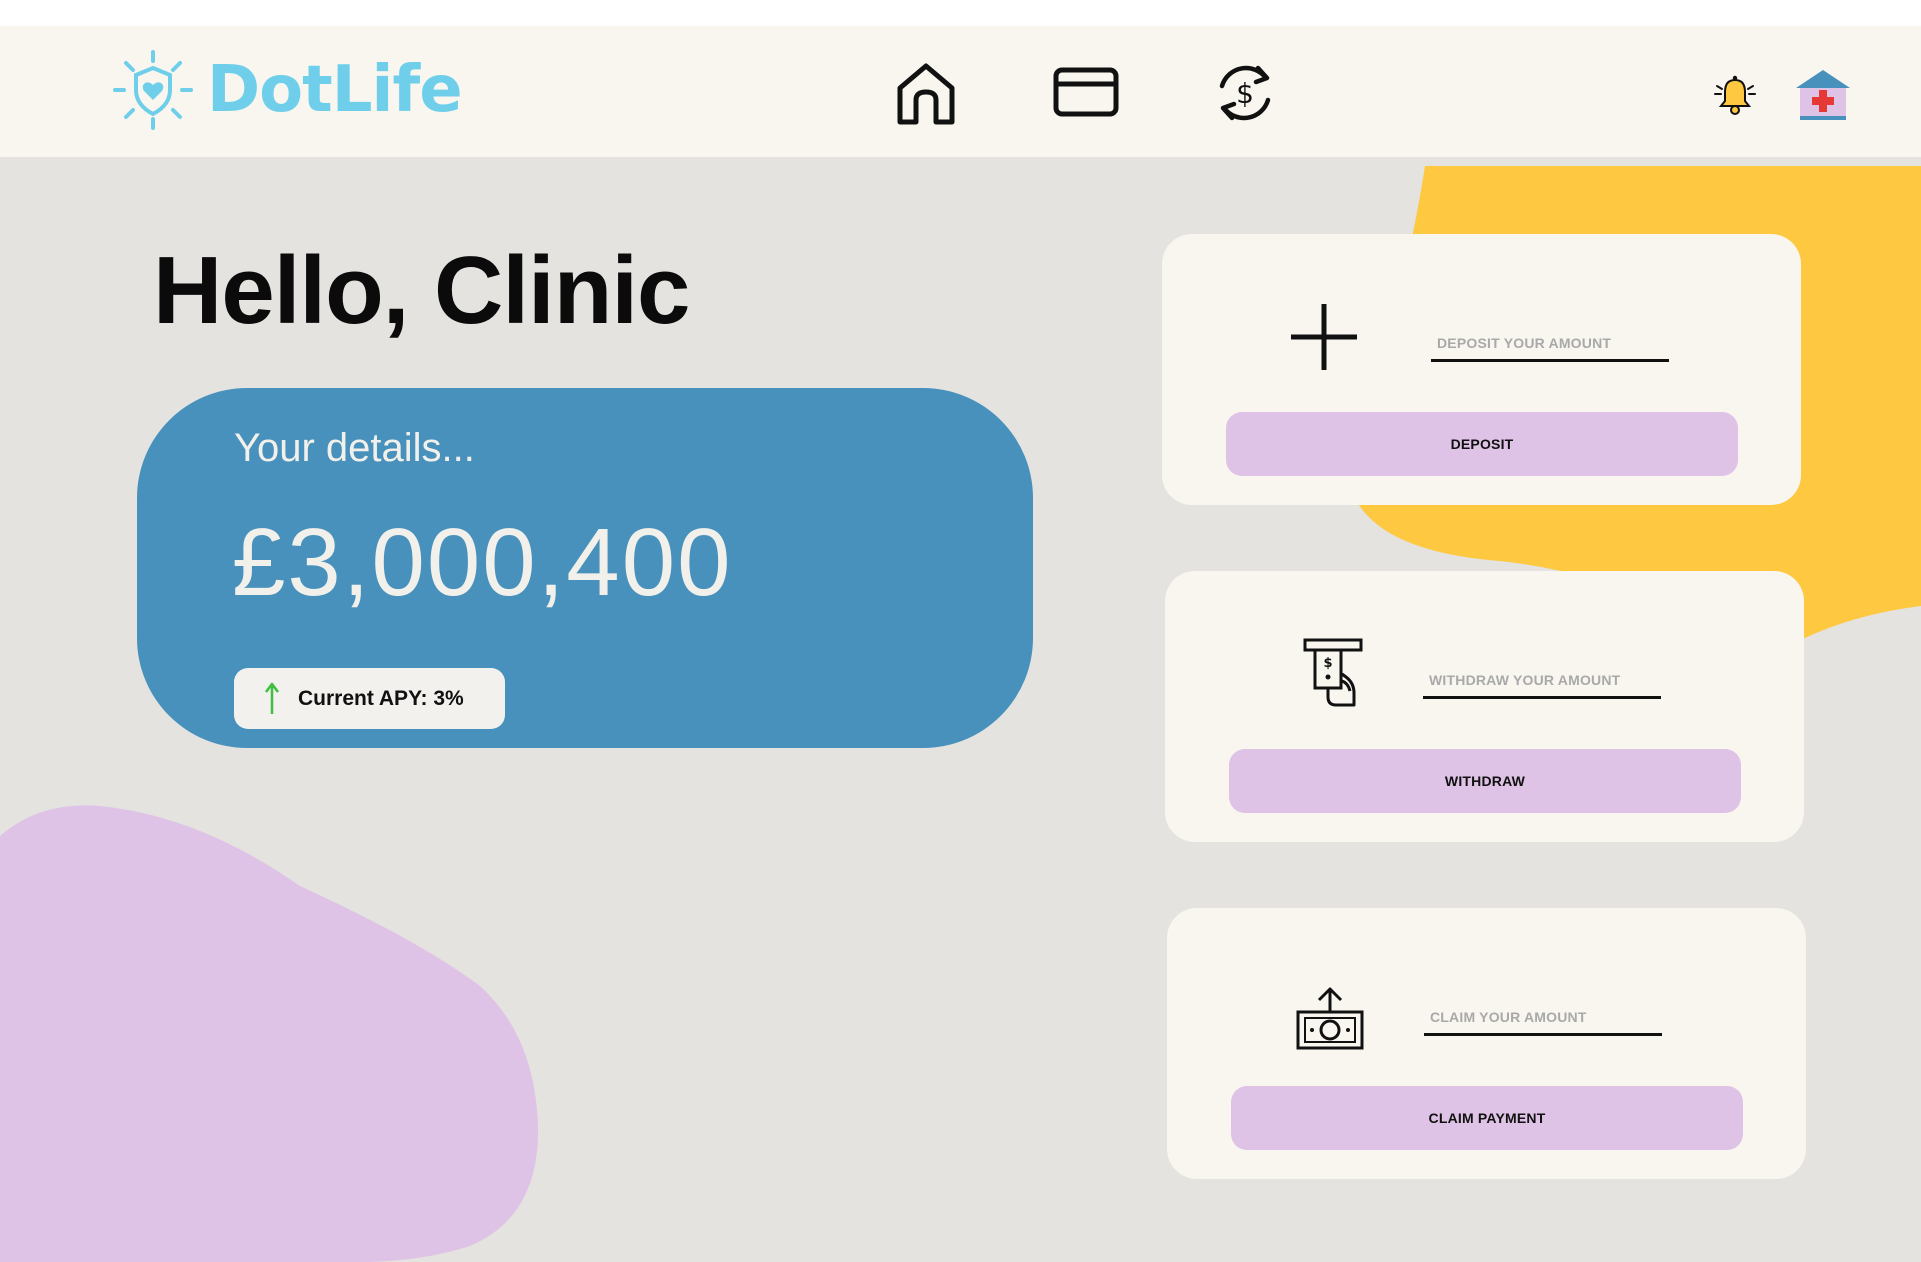  What do you see at coordinates (1333, 672) in the screenshot?
I see `atm-withdraw-icon: $` at bounding box center [1333, 672].